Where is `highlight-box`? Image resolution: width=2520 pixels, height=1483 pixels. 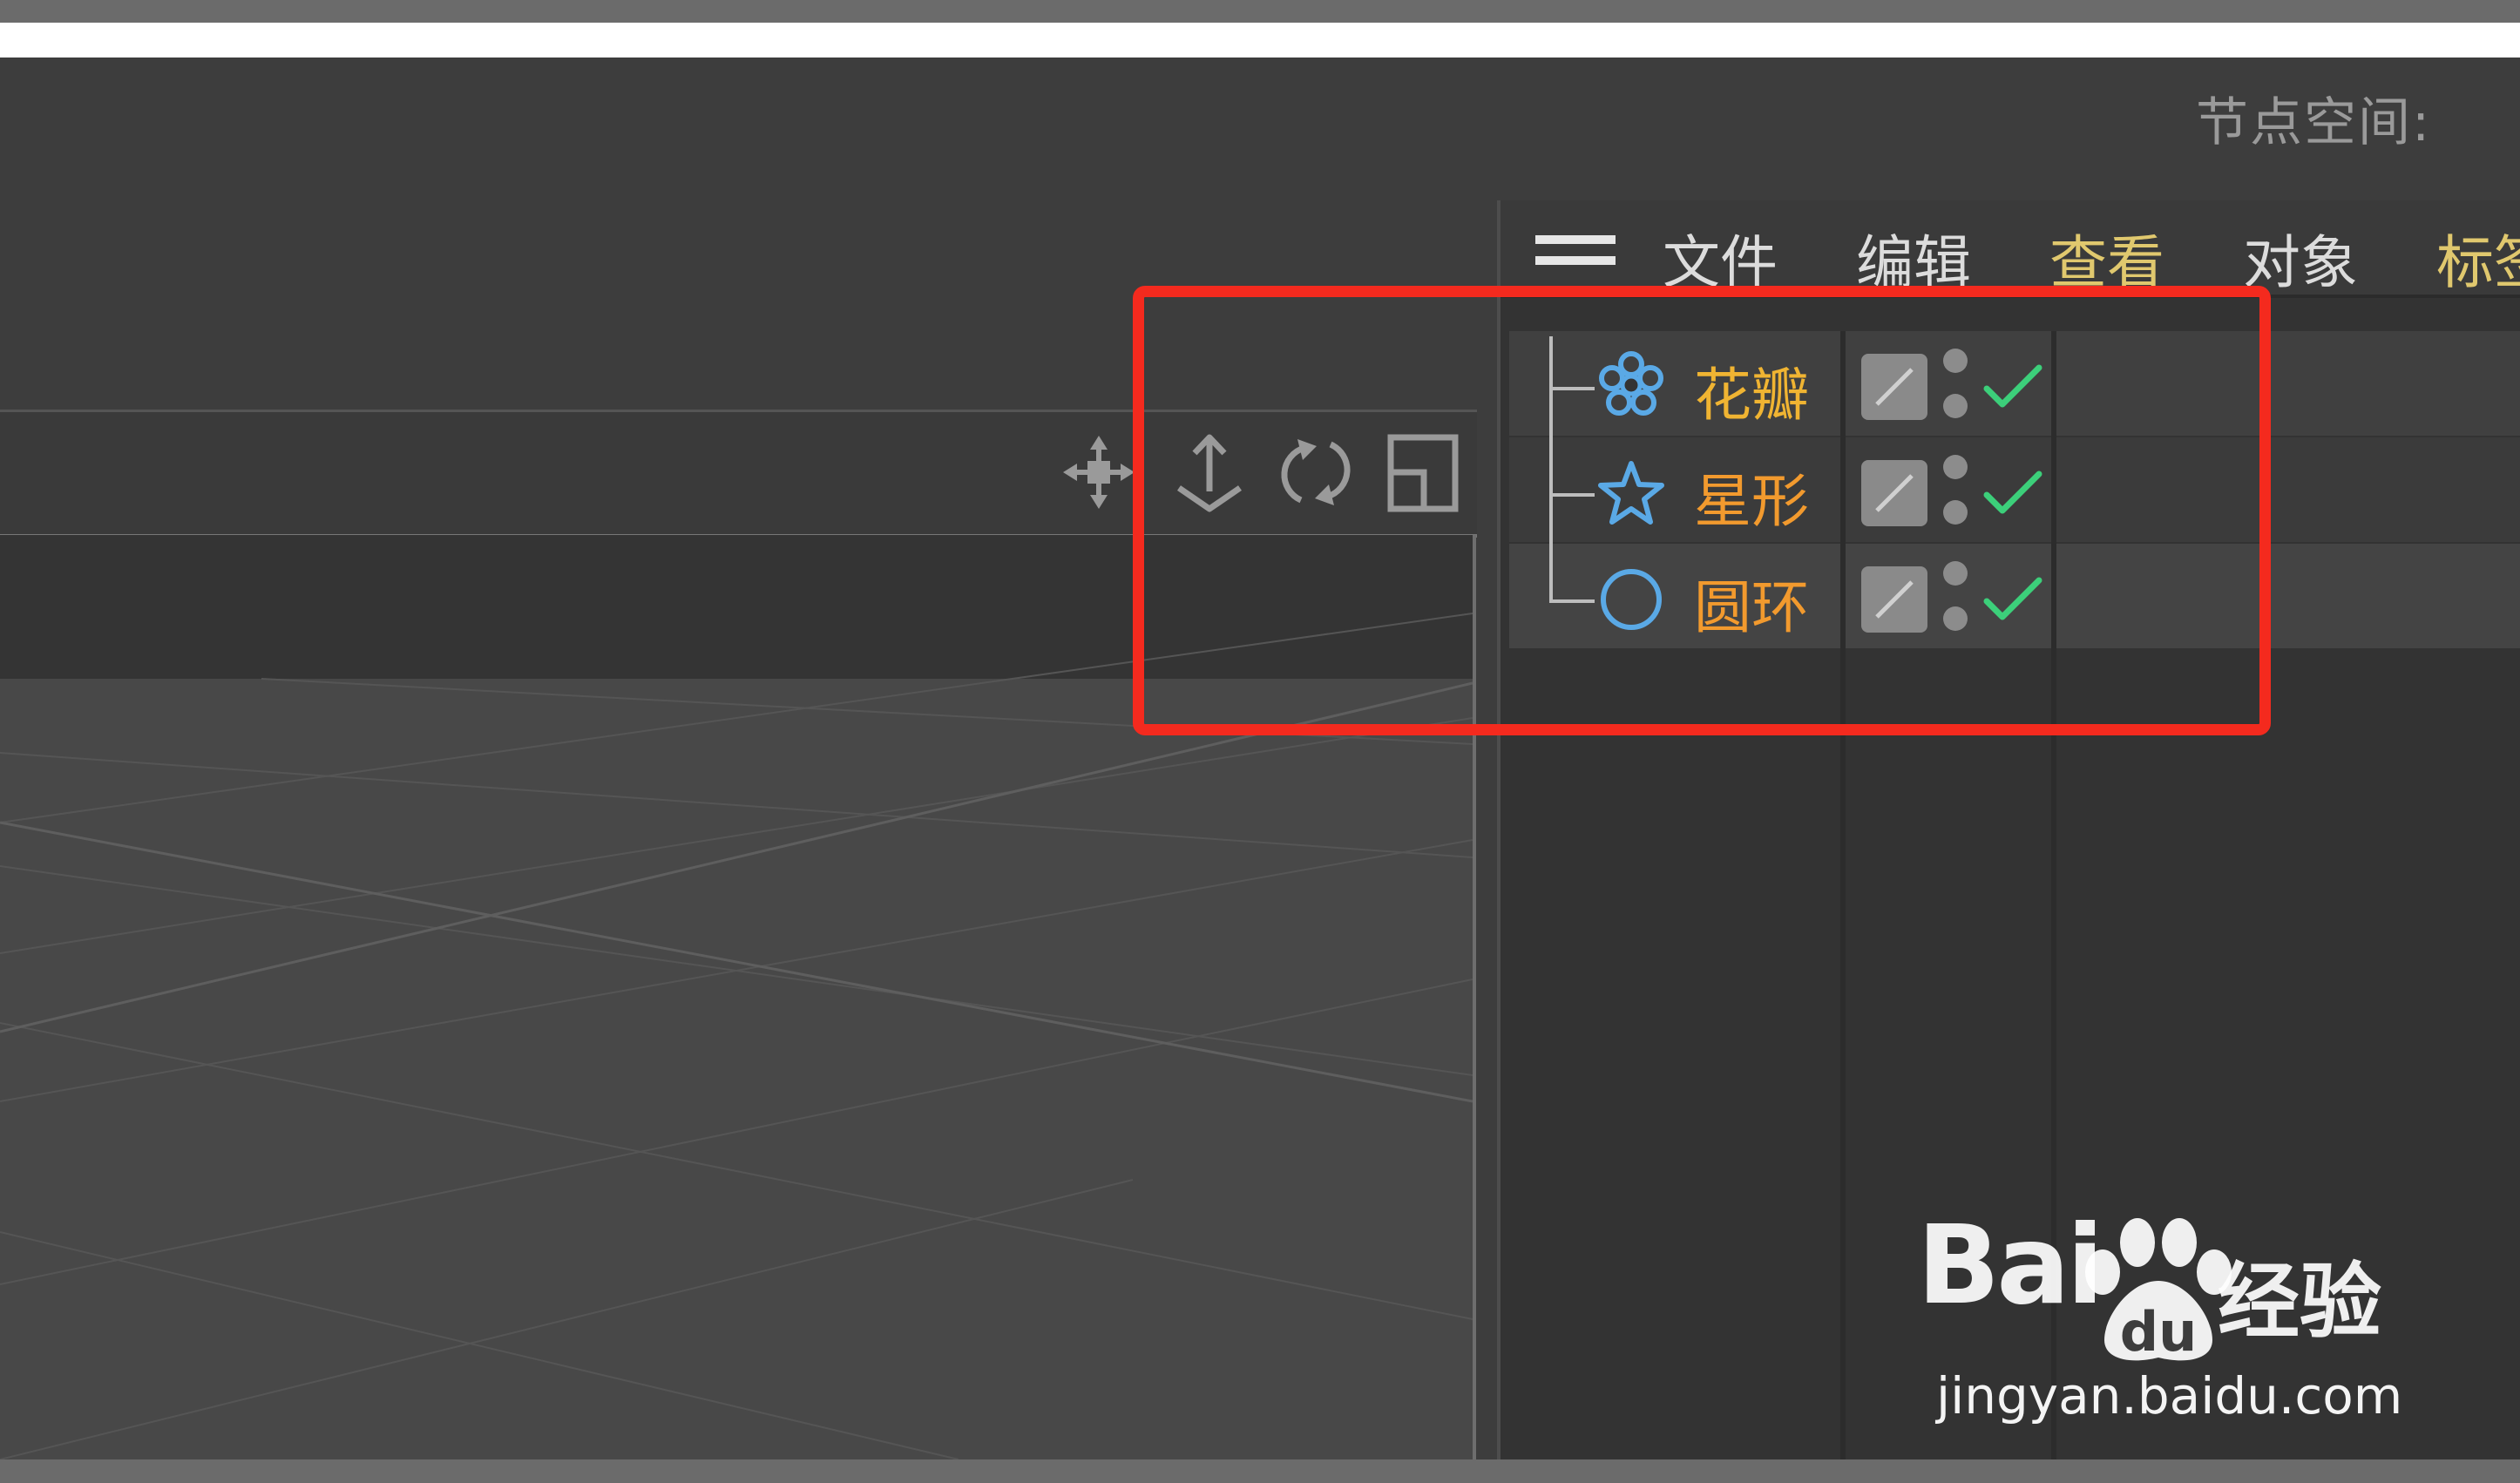 highlight-box is located at coordinates (1702, 510).